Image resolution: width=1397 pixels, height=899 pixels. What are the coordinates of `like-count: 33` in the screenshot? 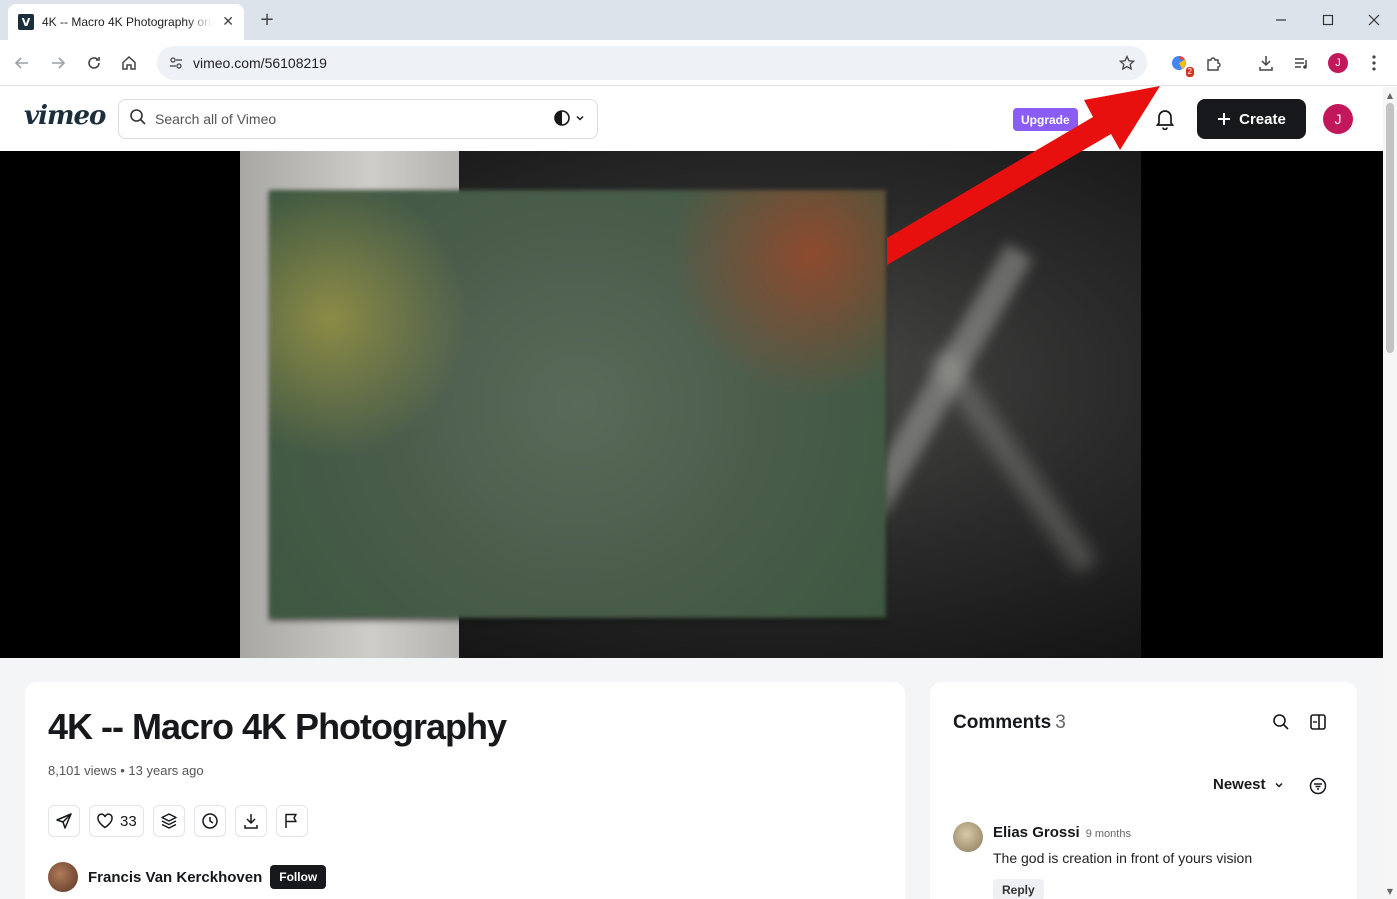 It's located at (128, 821).